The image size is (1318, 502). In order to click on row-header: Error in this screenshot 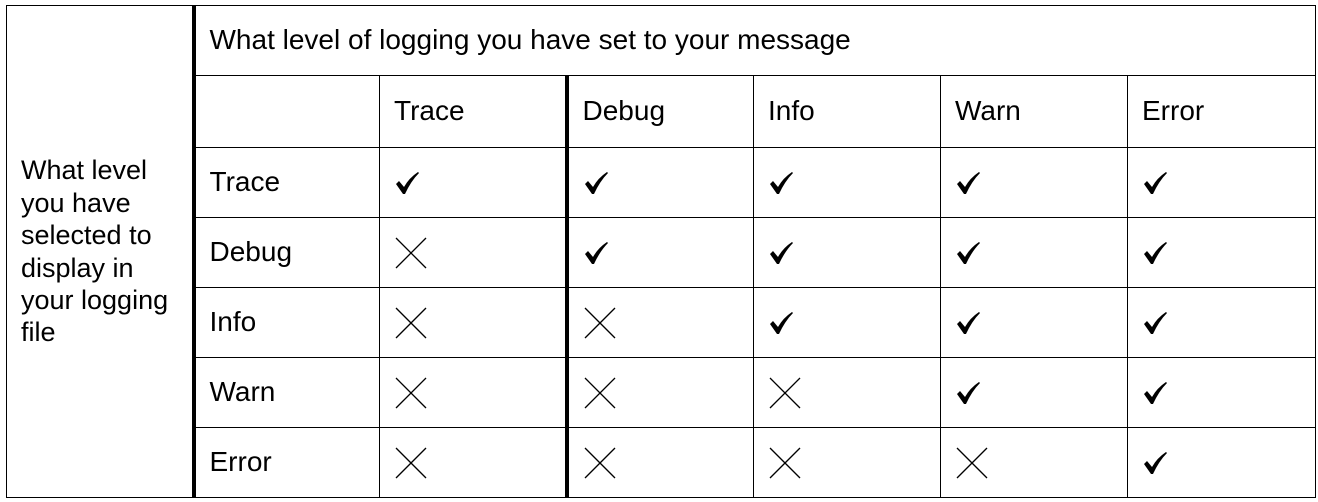, I will do `click(286, 462)`.